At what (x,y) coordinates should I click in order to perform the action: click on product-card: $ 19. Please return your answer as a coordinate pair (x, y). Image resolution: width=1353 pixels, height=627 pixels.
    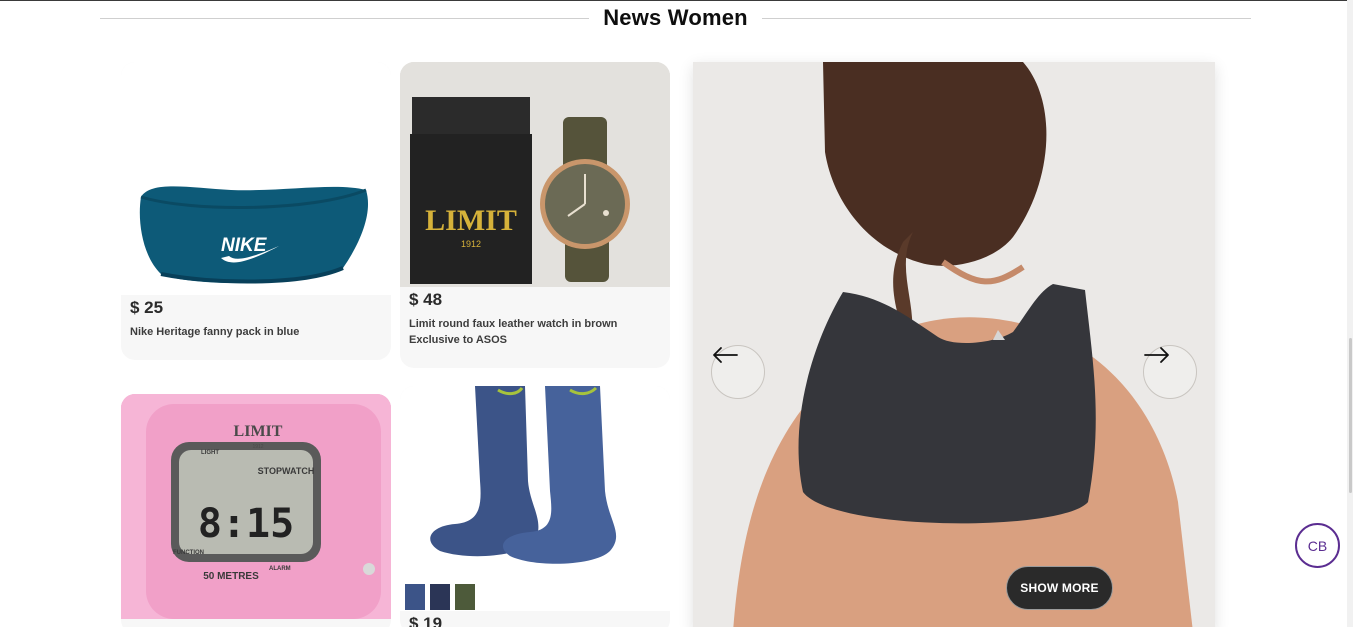
    Looking at the image, I should click on (535, 506).